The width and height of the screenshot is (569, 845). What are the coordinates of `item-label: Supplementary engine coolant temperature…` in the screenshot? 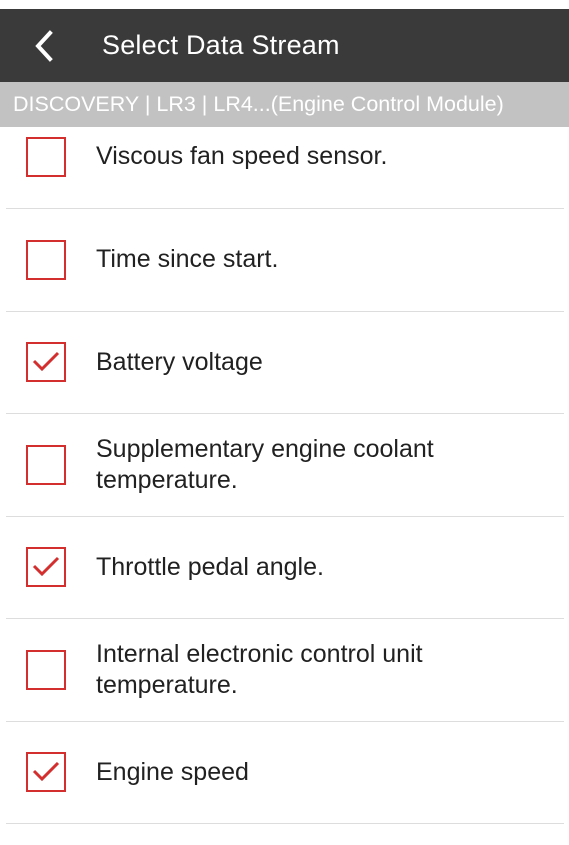 It's located at (265, 464).